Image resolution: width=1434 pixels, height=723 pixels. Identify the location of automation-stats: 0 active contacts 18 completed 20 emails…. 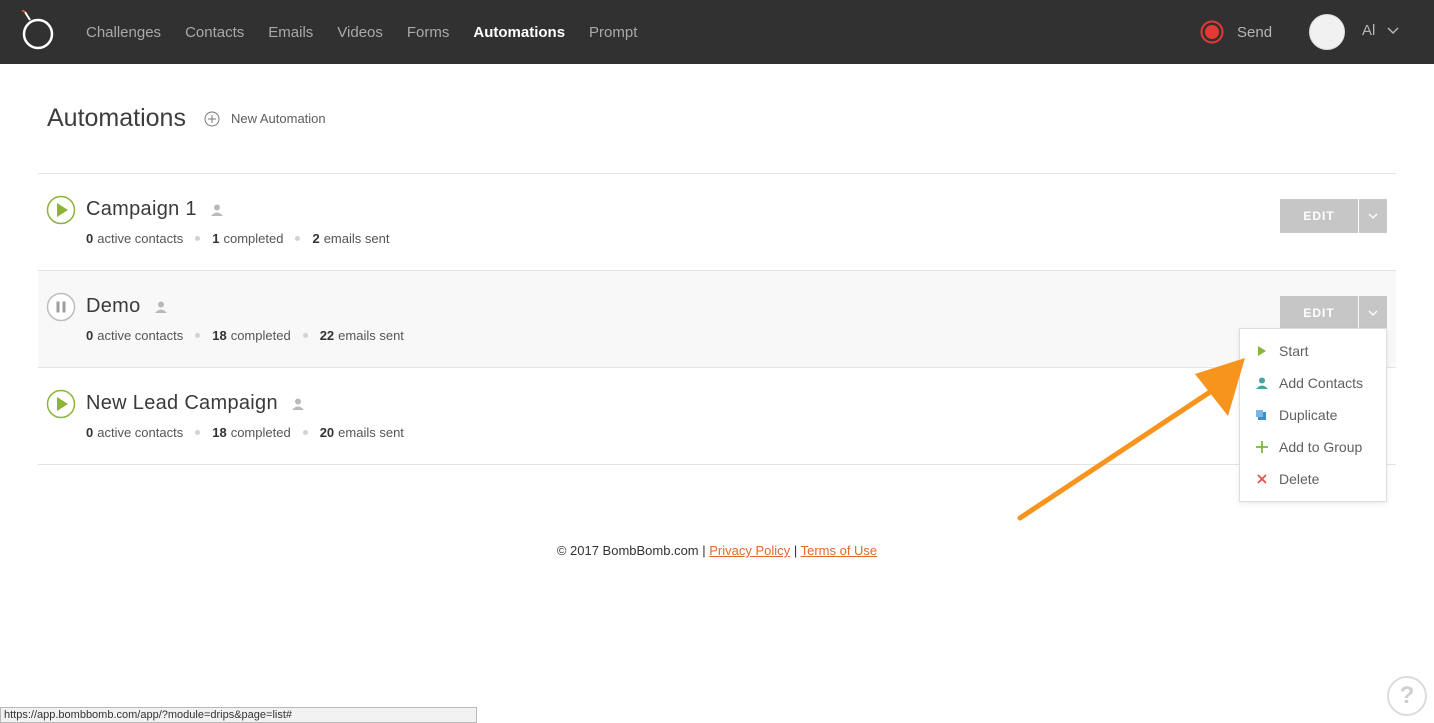
(245, 432).